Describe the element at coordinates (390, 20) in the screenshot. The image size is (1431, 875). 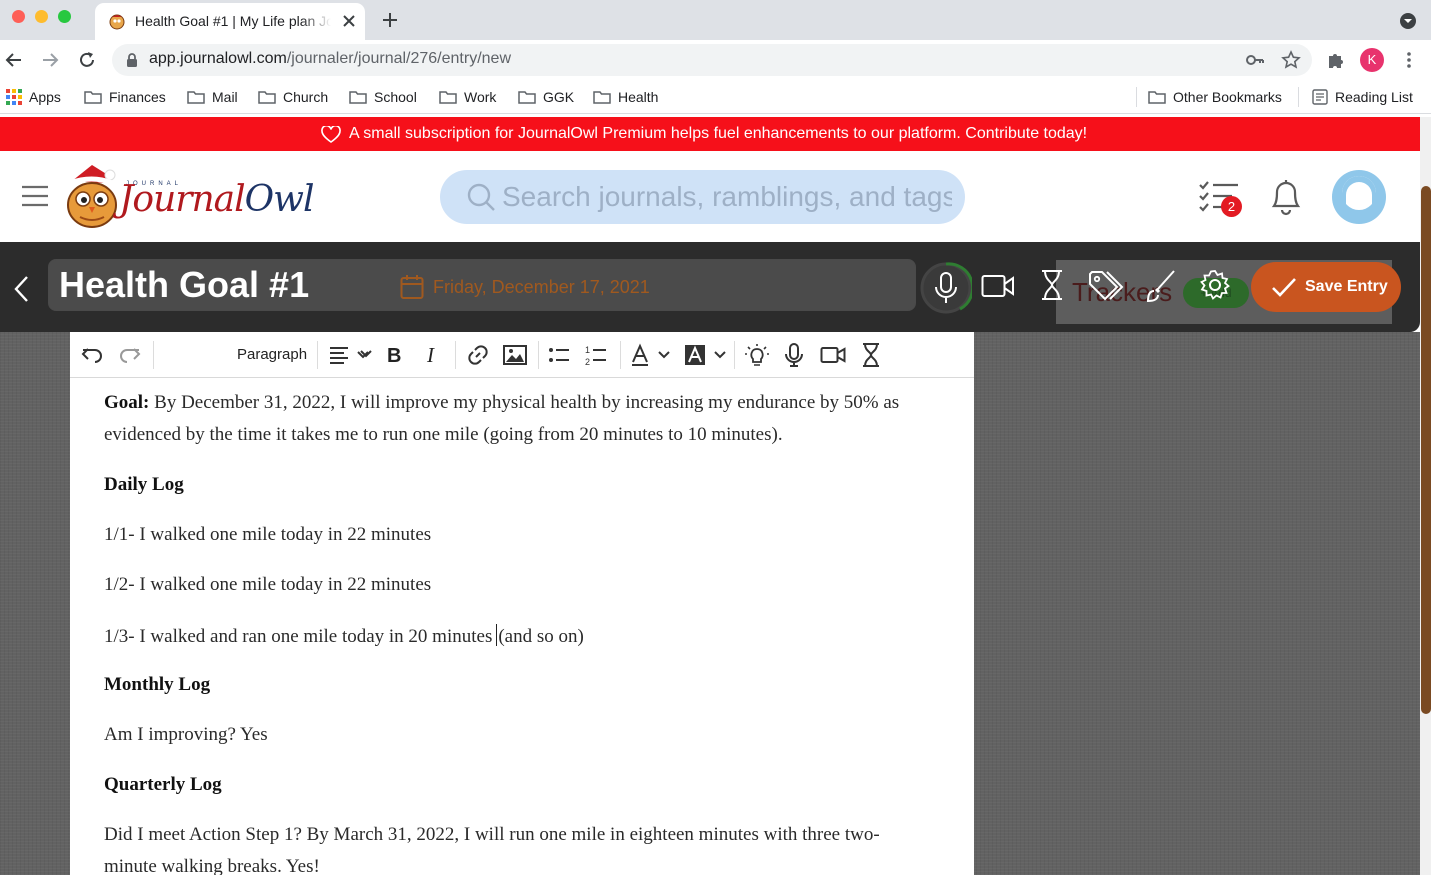
I see `new-tab-icon` at that location.